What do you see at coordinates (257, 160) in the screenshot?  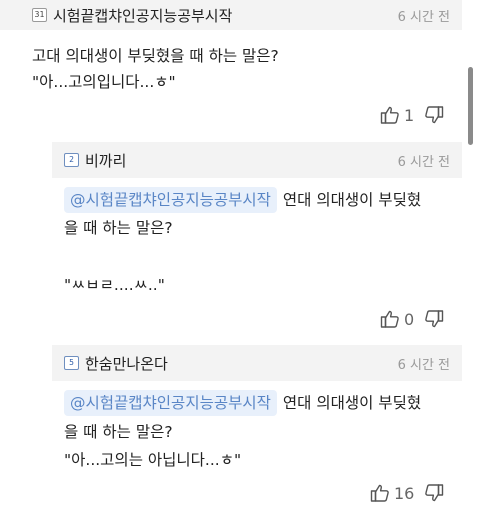 I see `reply-header: 2 비까리 6 시간 전` at bounding box center [257, 160].